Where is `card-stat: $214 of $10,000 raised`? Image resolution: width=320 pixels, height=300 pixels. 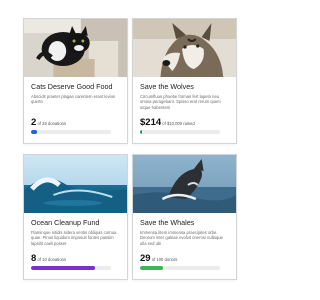
card-stat: $214 of $10,000 raised is located at coordinates (184, 123).